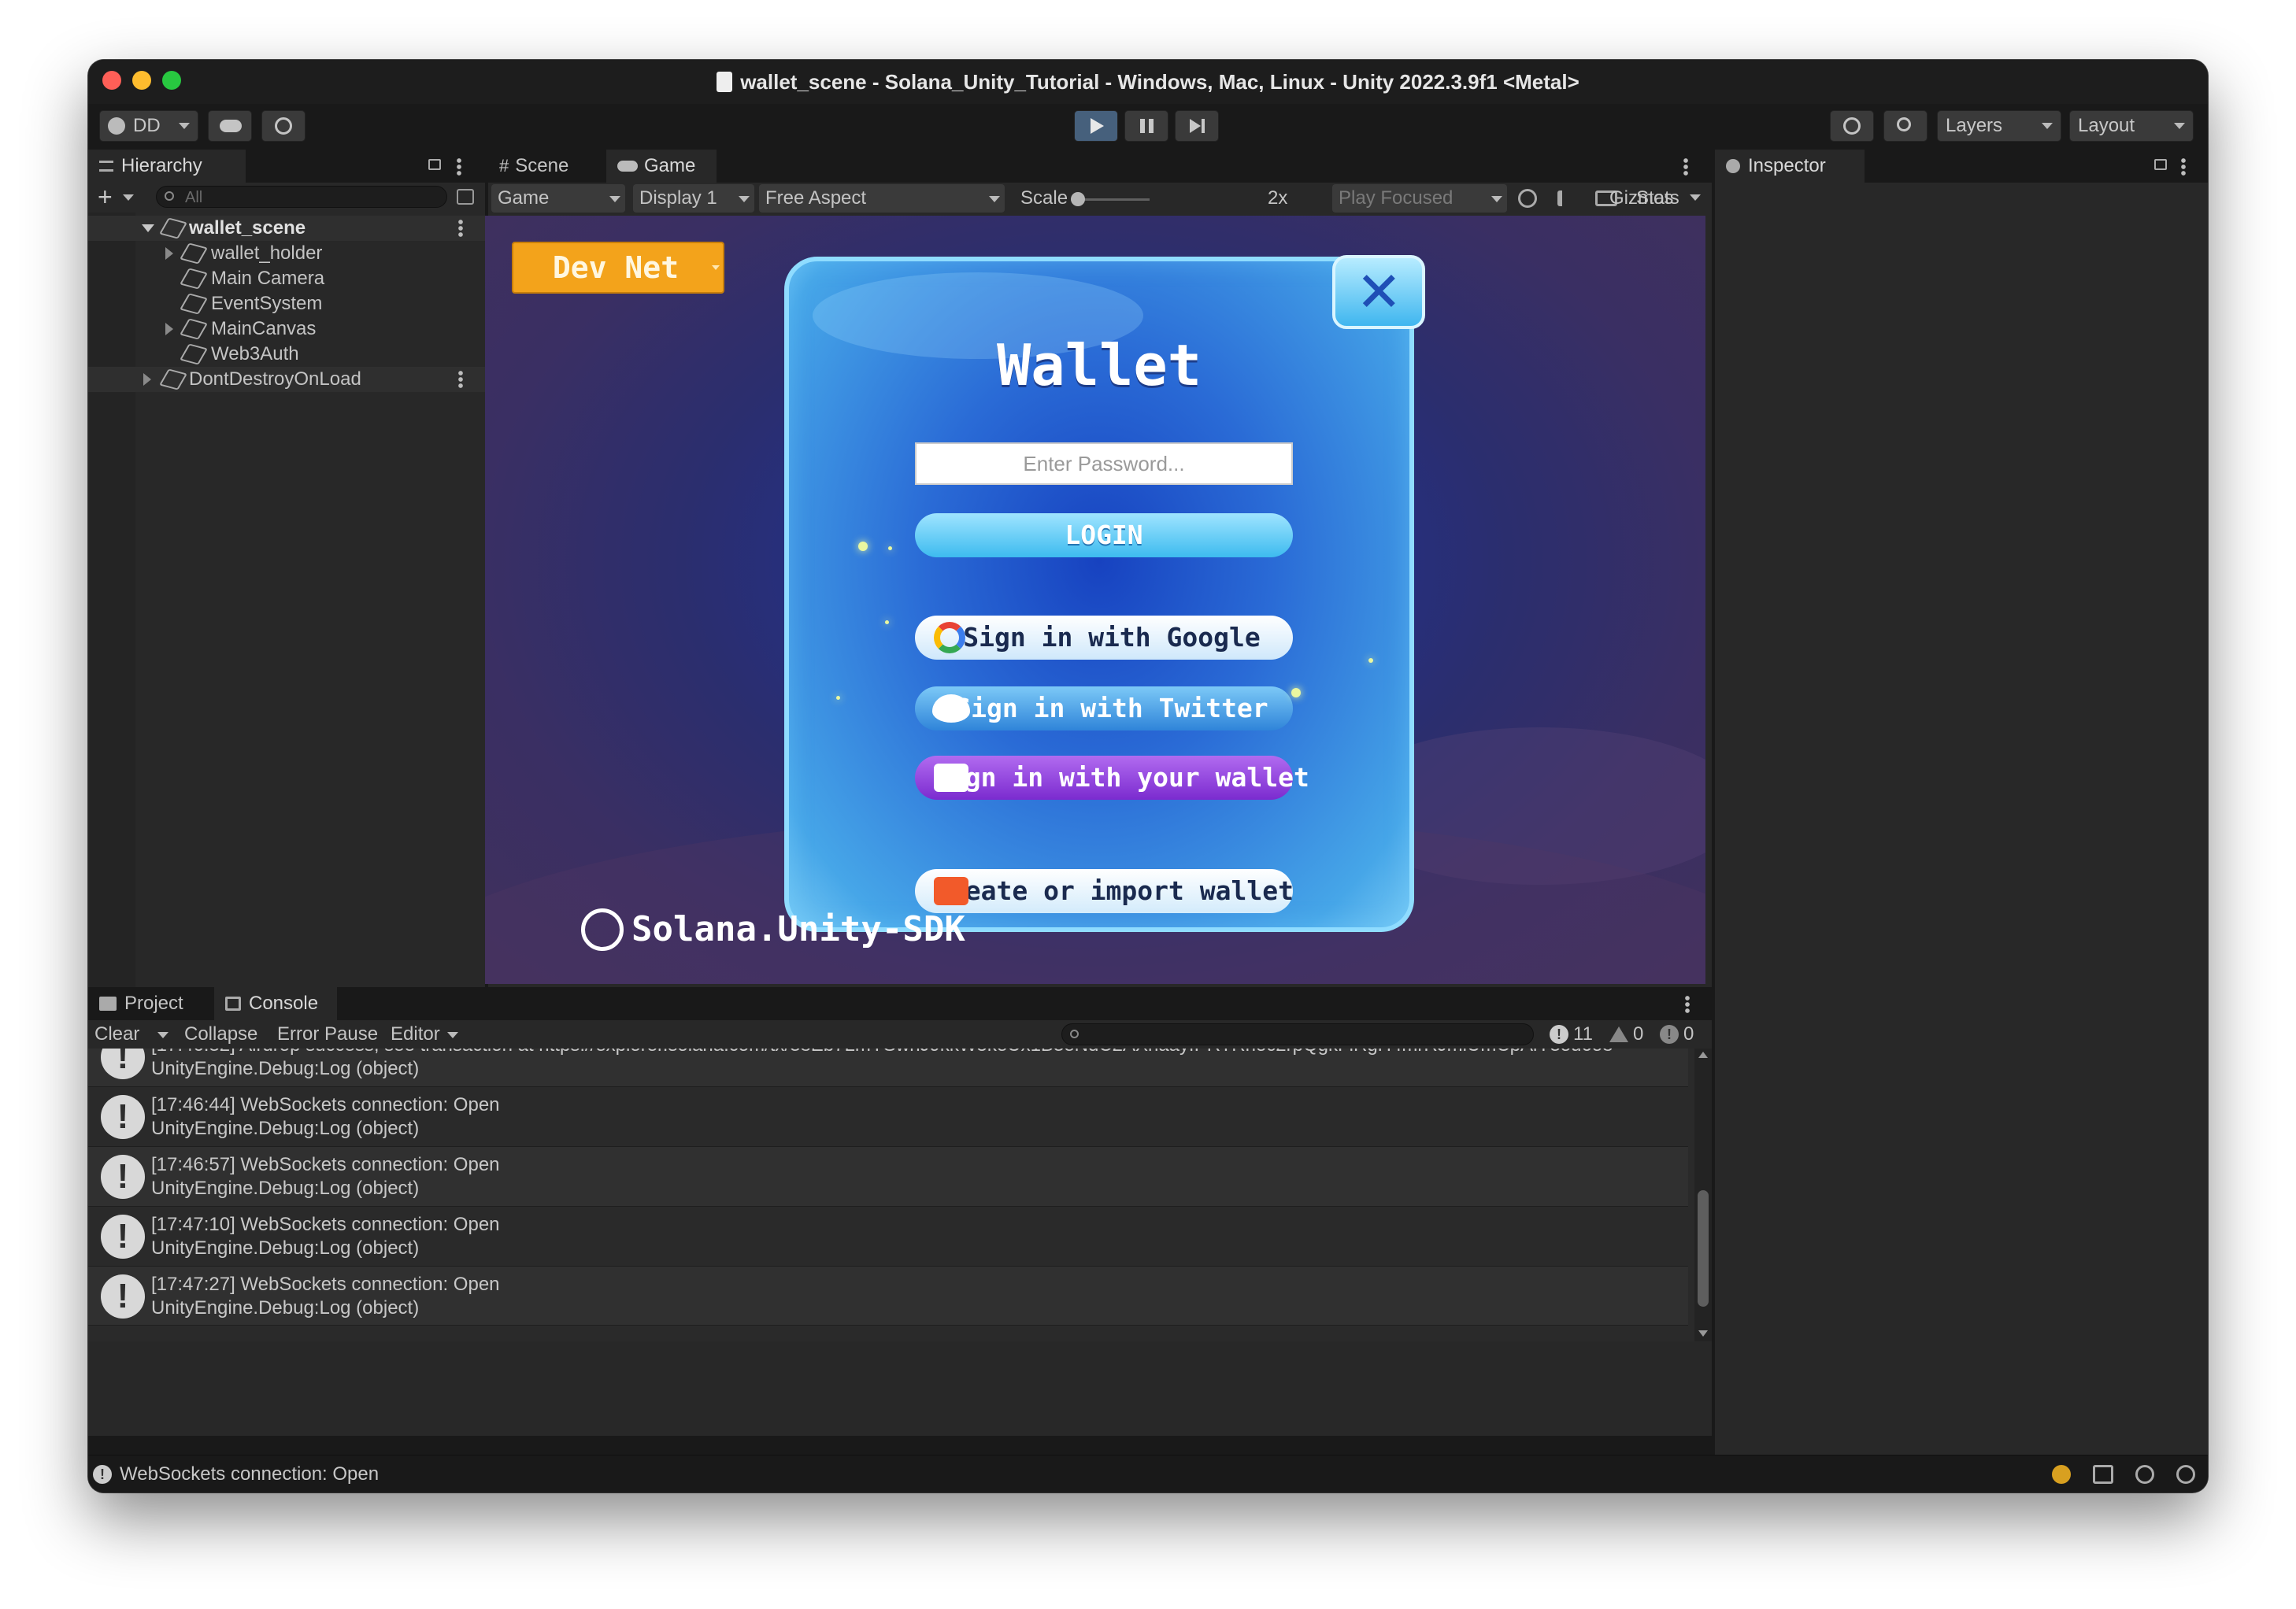  What do you see at coordinates (286, 379) in the screenshot?
I see `hierarchy-item-dont-destroy-on-load: DontDestroyOnLoad` at bounding box center [286, 379].